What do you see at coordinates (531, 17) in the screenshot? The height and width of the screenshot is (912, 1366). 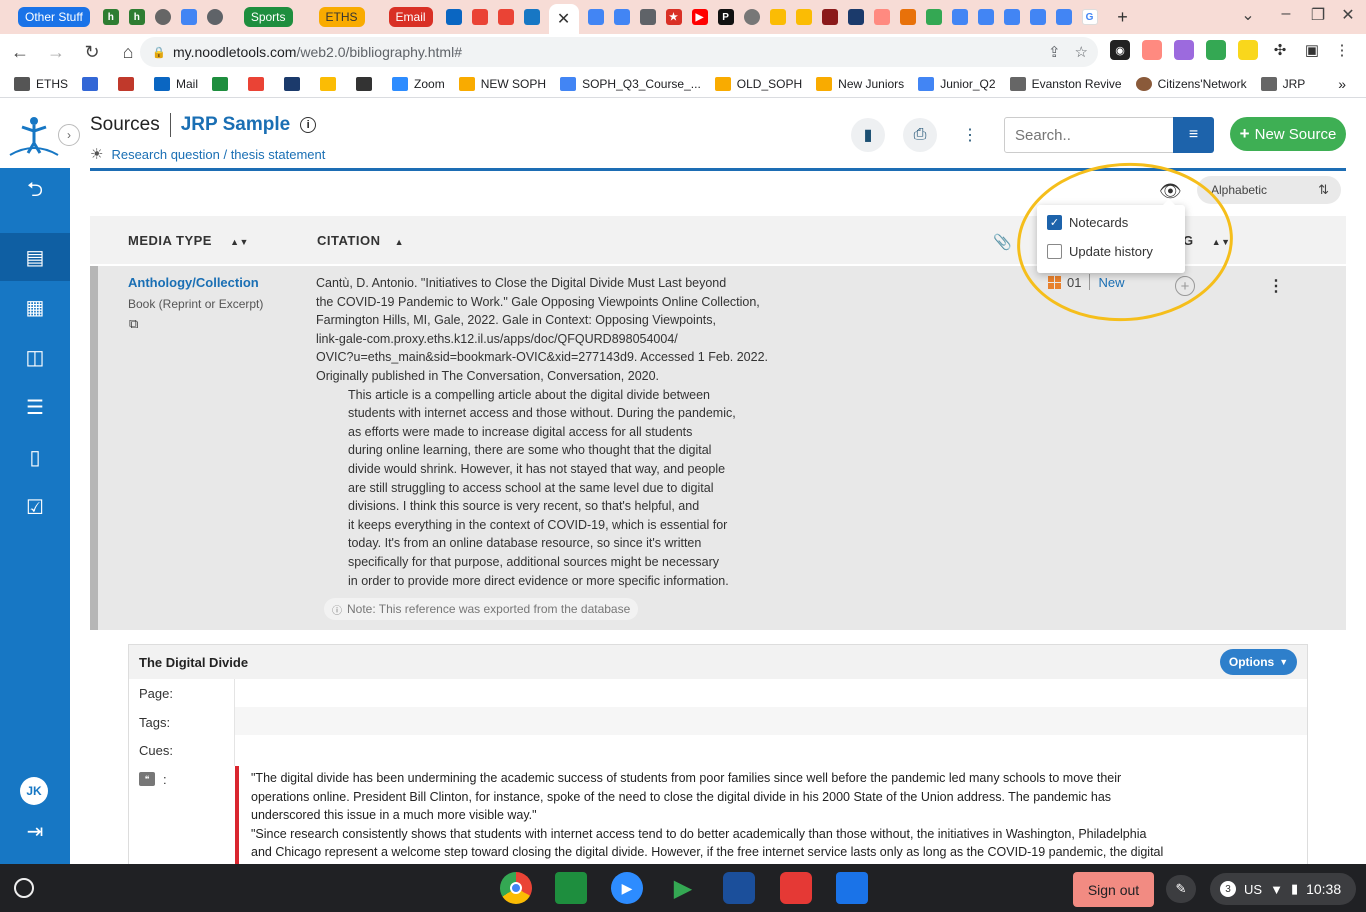 I see `noodletools-tab-icon` at bounding box center [531, 17].